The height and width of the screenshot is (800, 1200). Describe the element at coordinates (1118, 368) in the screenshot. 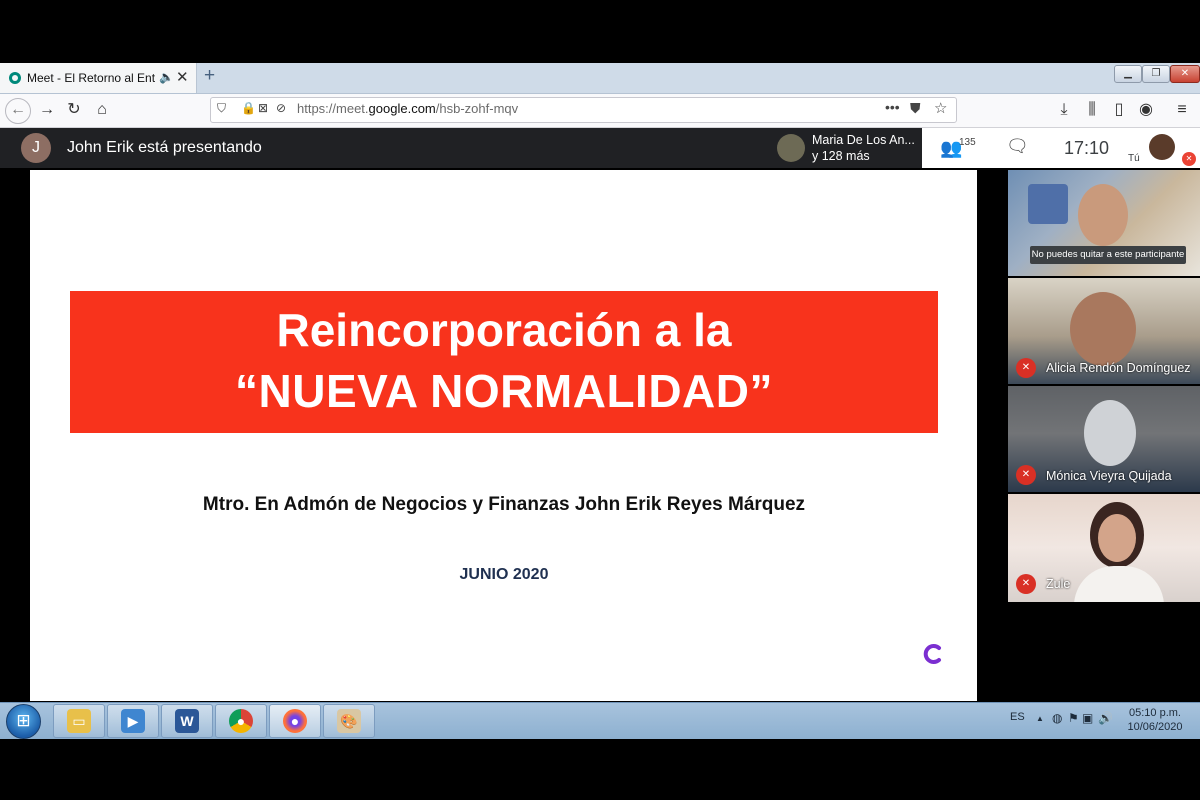

I see `participant-name: Alicia Rendón Domínguez` at that location.